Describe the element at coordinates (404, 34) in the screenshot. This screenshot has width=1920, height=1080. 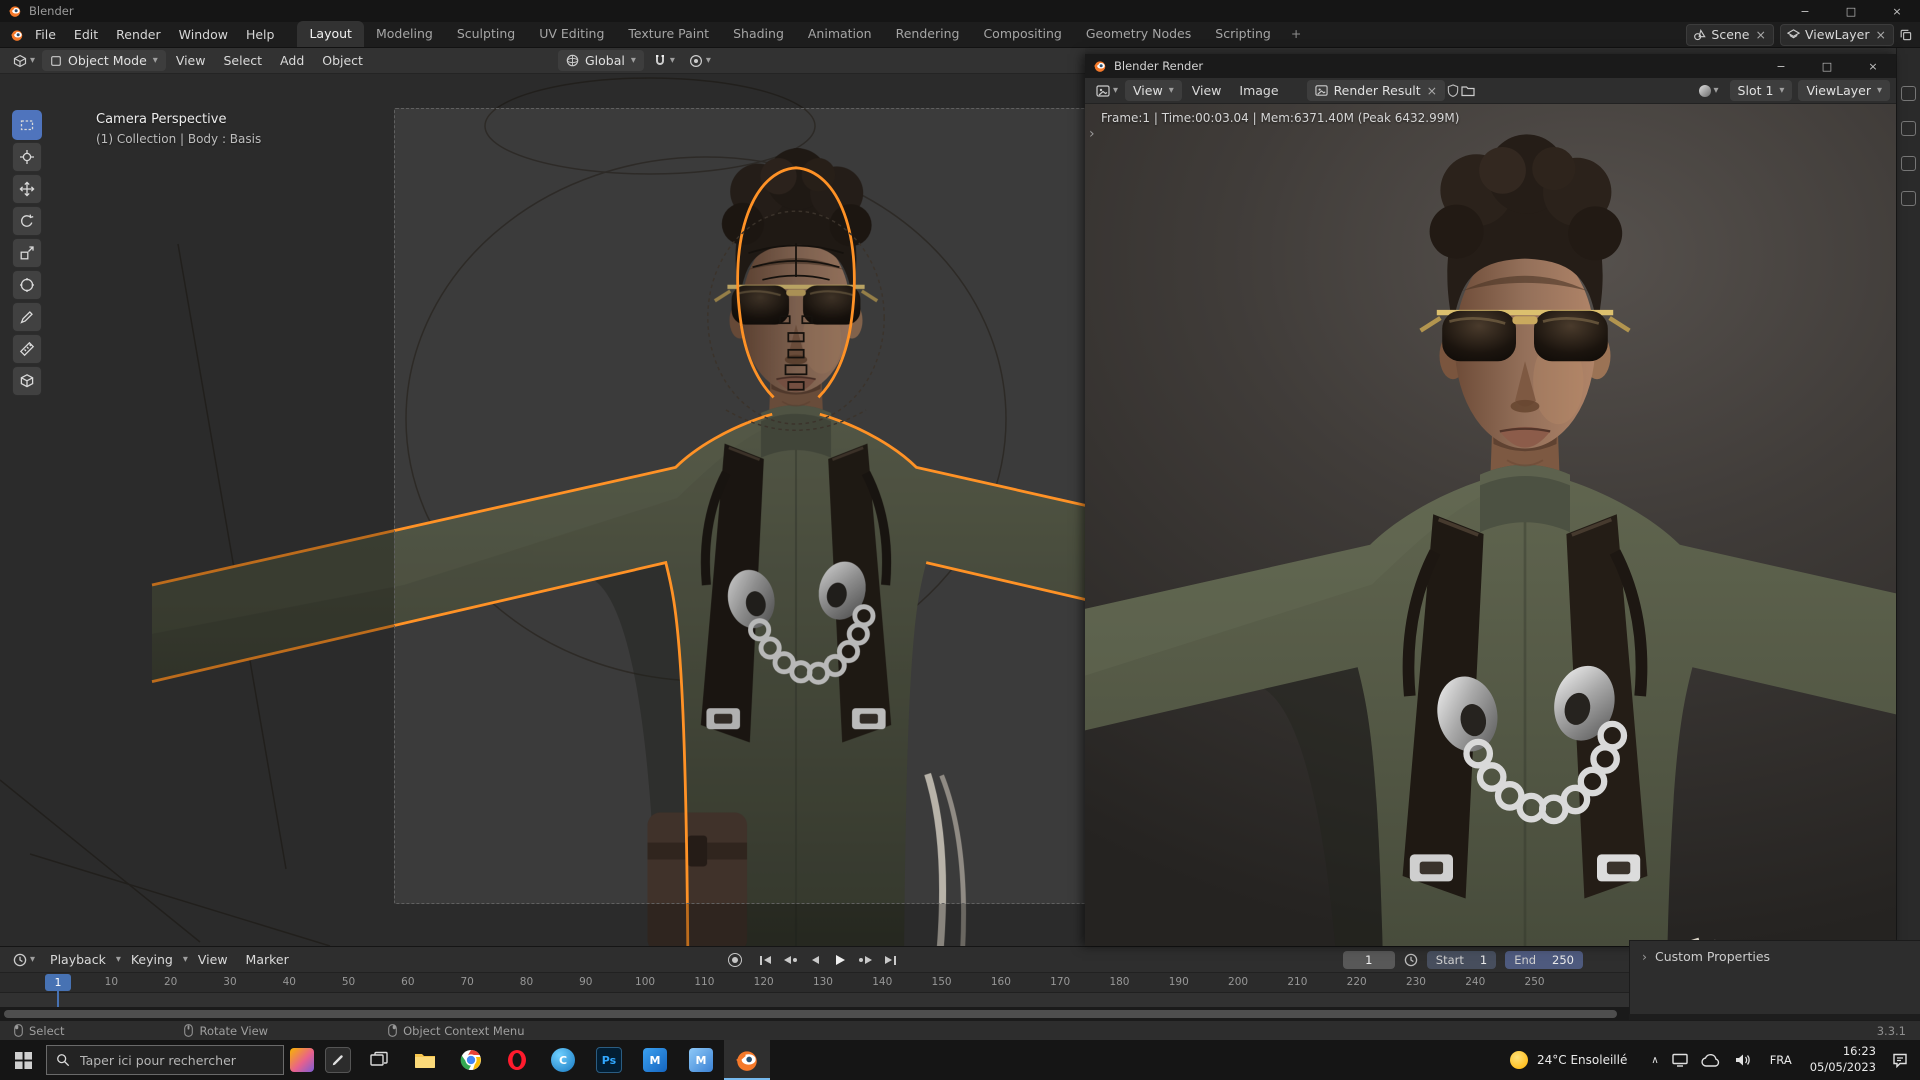
I see `tab-modeling: Modeling` at that location.